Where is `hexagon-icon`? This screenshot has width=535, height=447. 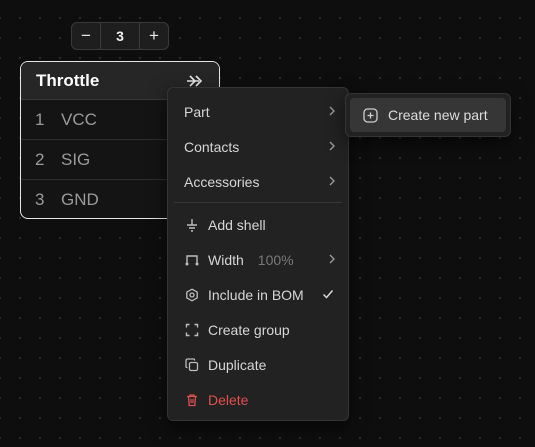
hexagon-icon is located at coordinates (192, 295).